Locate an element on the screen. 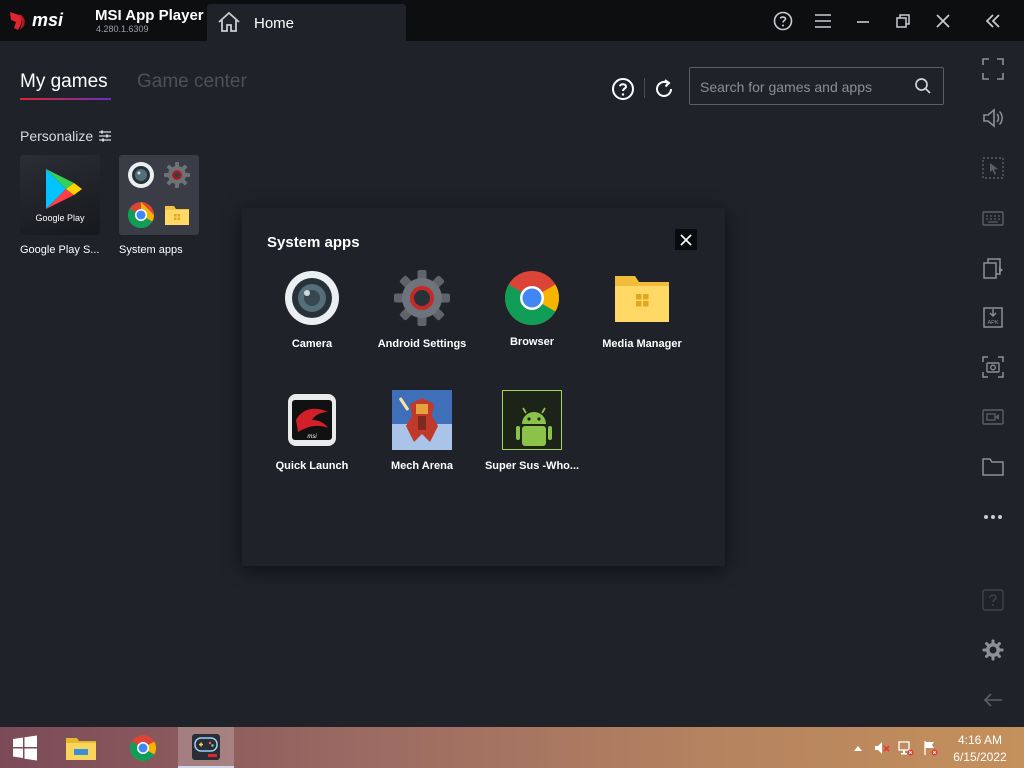 This screenshot has height=768, width=1024. volume-button is located at coordinates (993, 118).